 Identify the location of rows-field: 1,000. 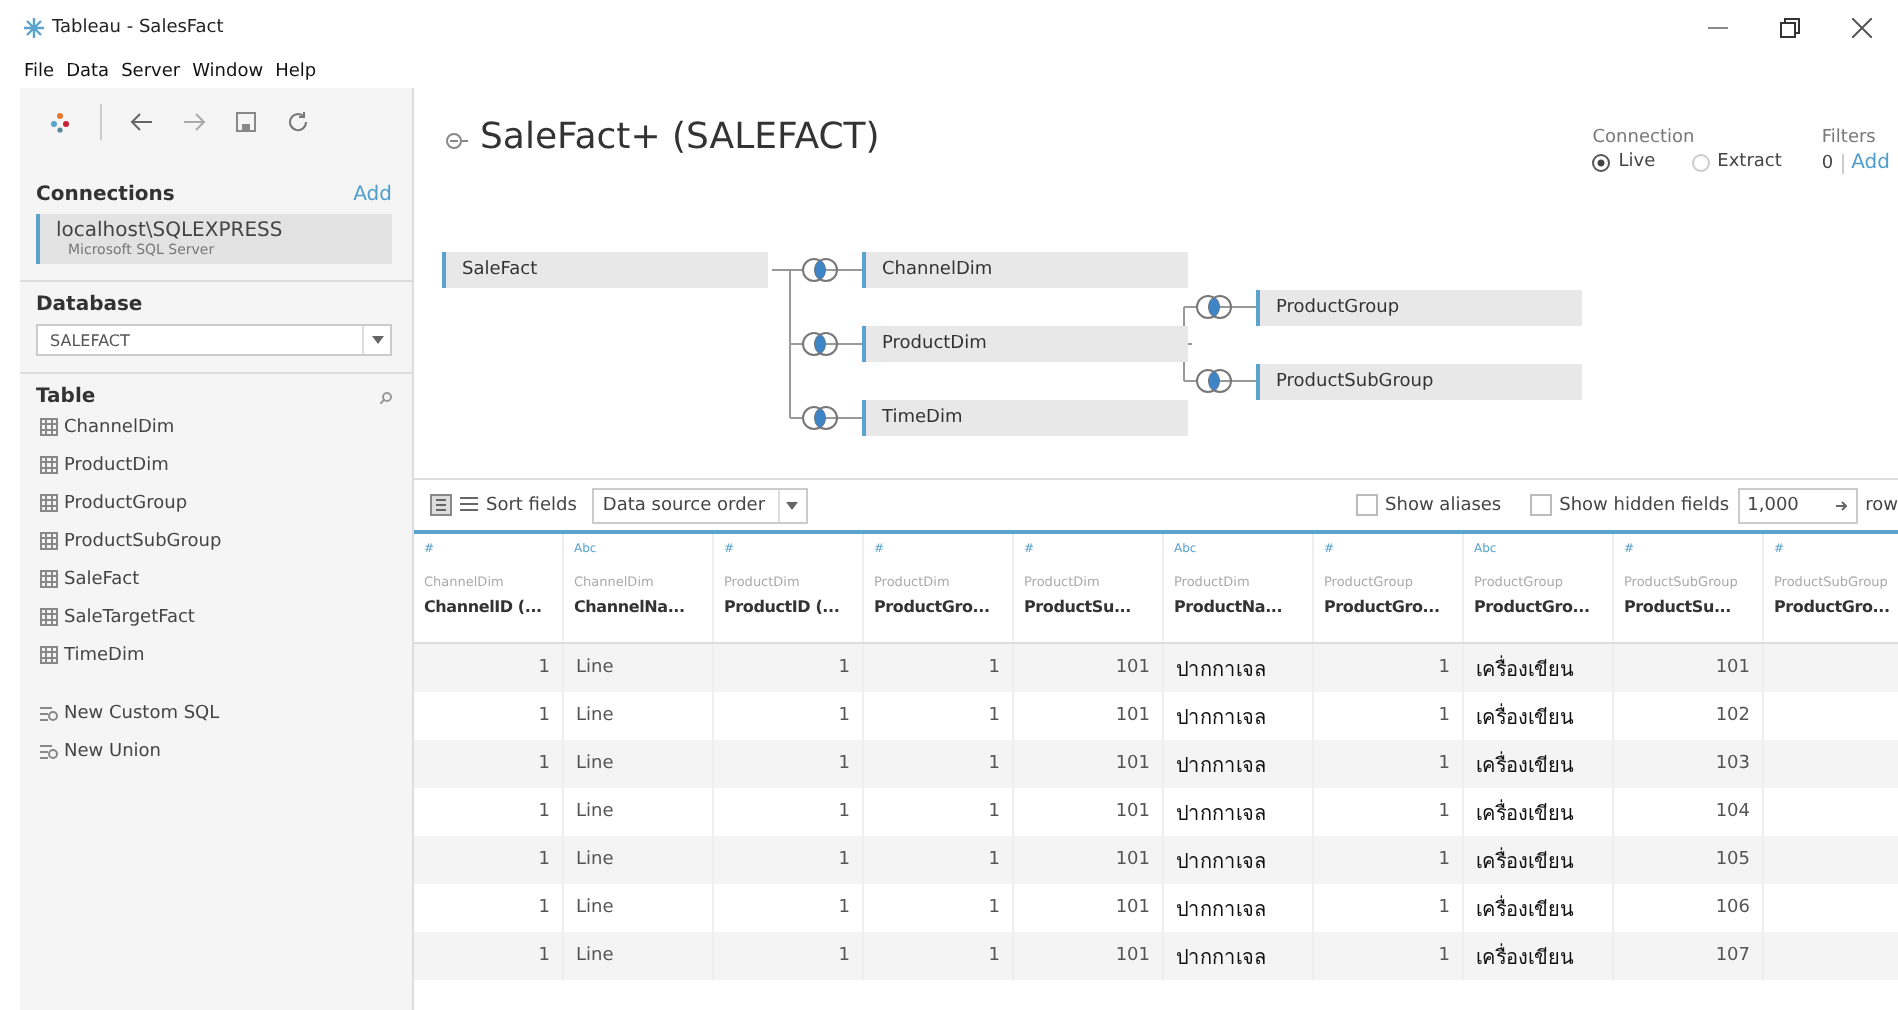
(1797, 505).